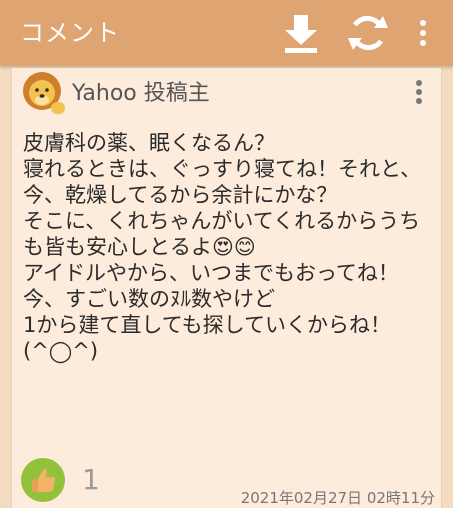 This screenshot has height=508, width=453. Describe the element at coordinates (423, 33) in the screenshot. I see `more-vert-icon` at that location.